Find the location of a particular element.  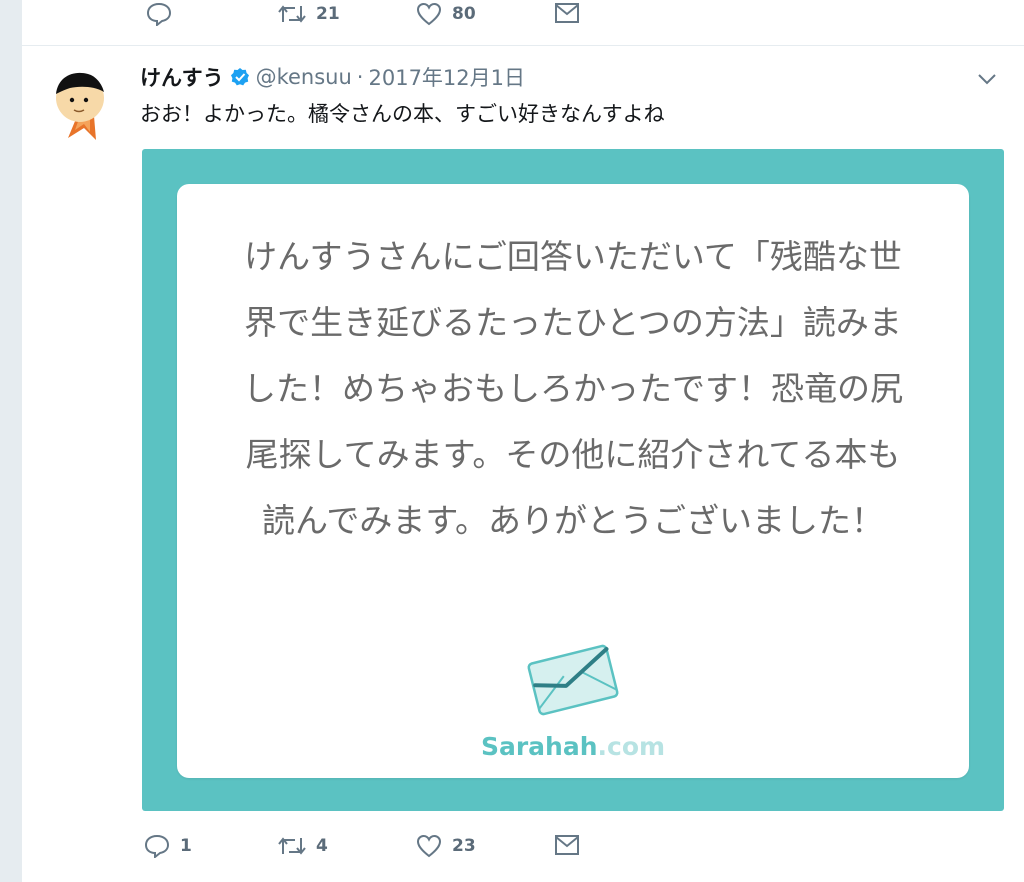

envelope-icon is located at coordinates (573, 680).